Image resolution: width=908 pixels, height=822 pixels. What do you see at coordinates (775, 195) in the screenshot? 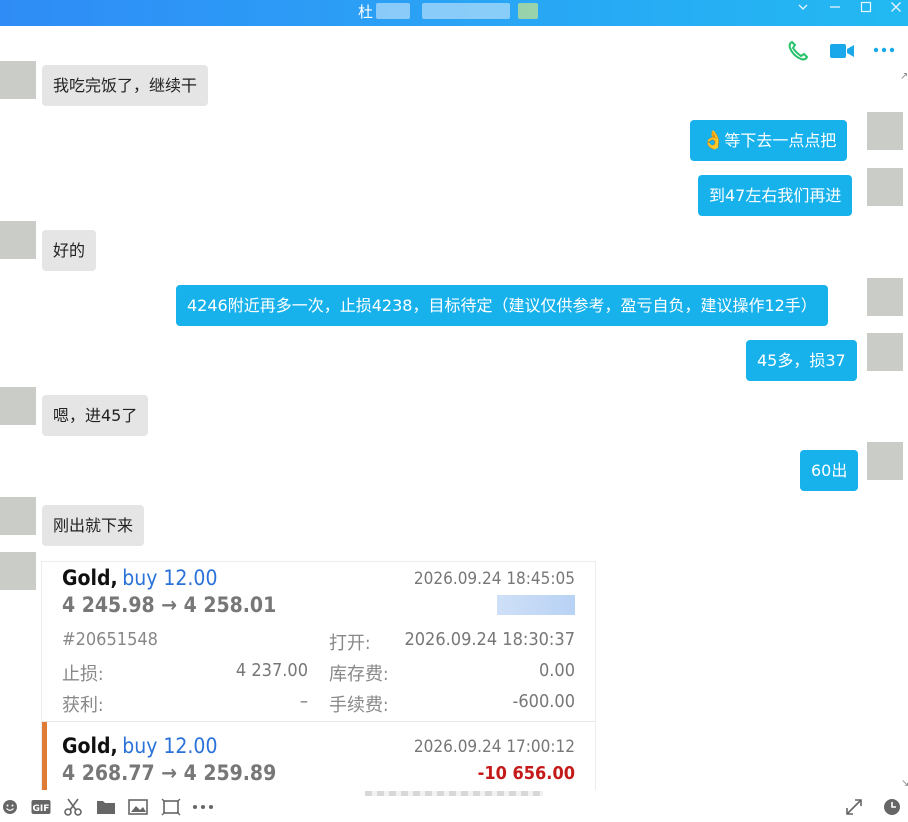
I see `message-bubble: 到47左右我们再进` at bounding box center [775, 195].